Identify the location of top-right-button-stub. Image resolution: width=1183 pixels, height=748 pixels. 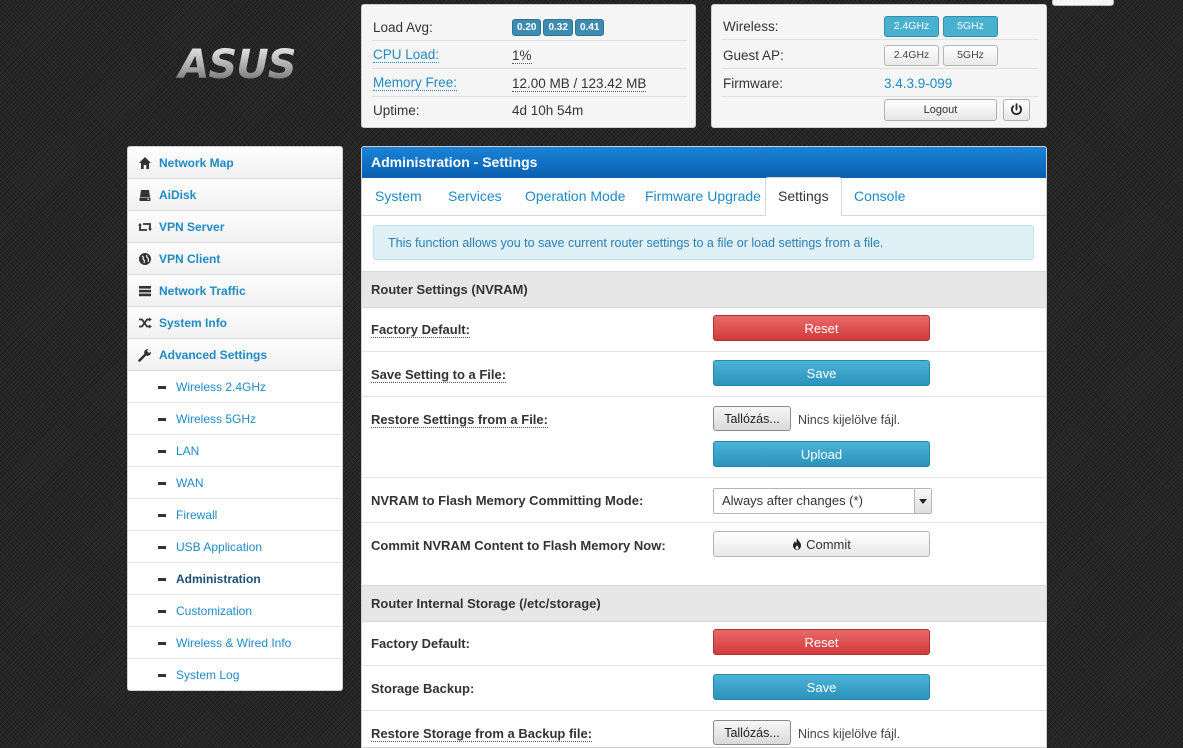
(1083, 3).